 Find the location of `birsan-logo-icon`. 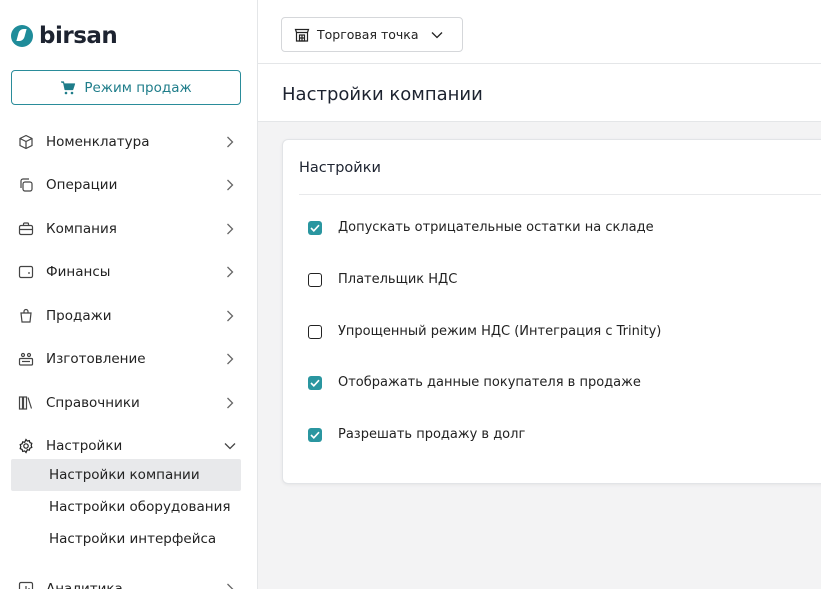

birsan-logo-icon is located at coordinates (22, 36).